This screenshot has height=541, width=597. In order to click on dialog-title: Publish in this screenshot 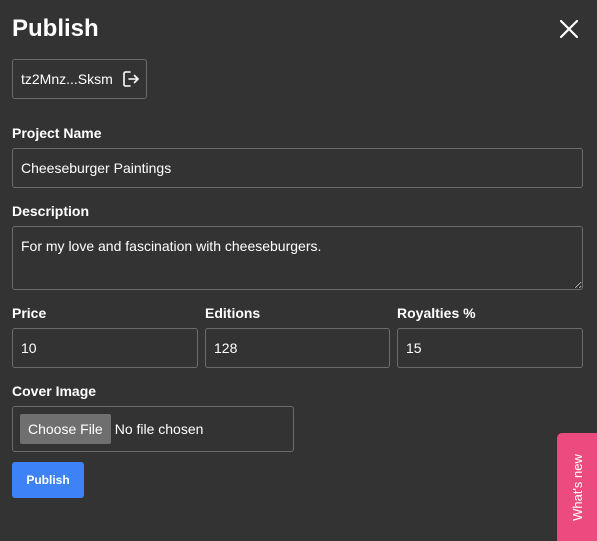, I will do `click(55, 28)`.